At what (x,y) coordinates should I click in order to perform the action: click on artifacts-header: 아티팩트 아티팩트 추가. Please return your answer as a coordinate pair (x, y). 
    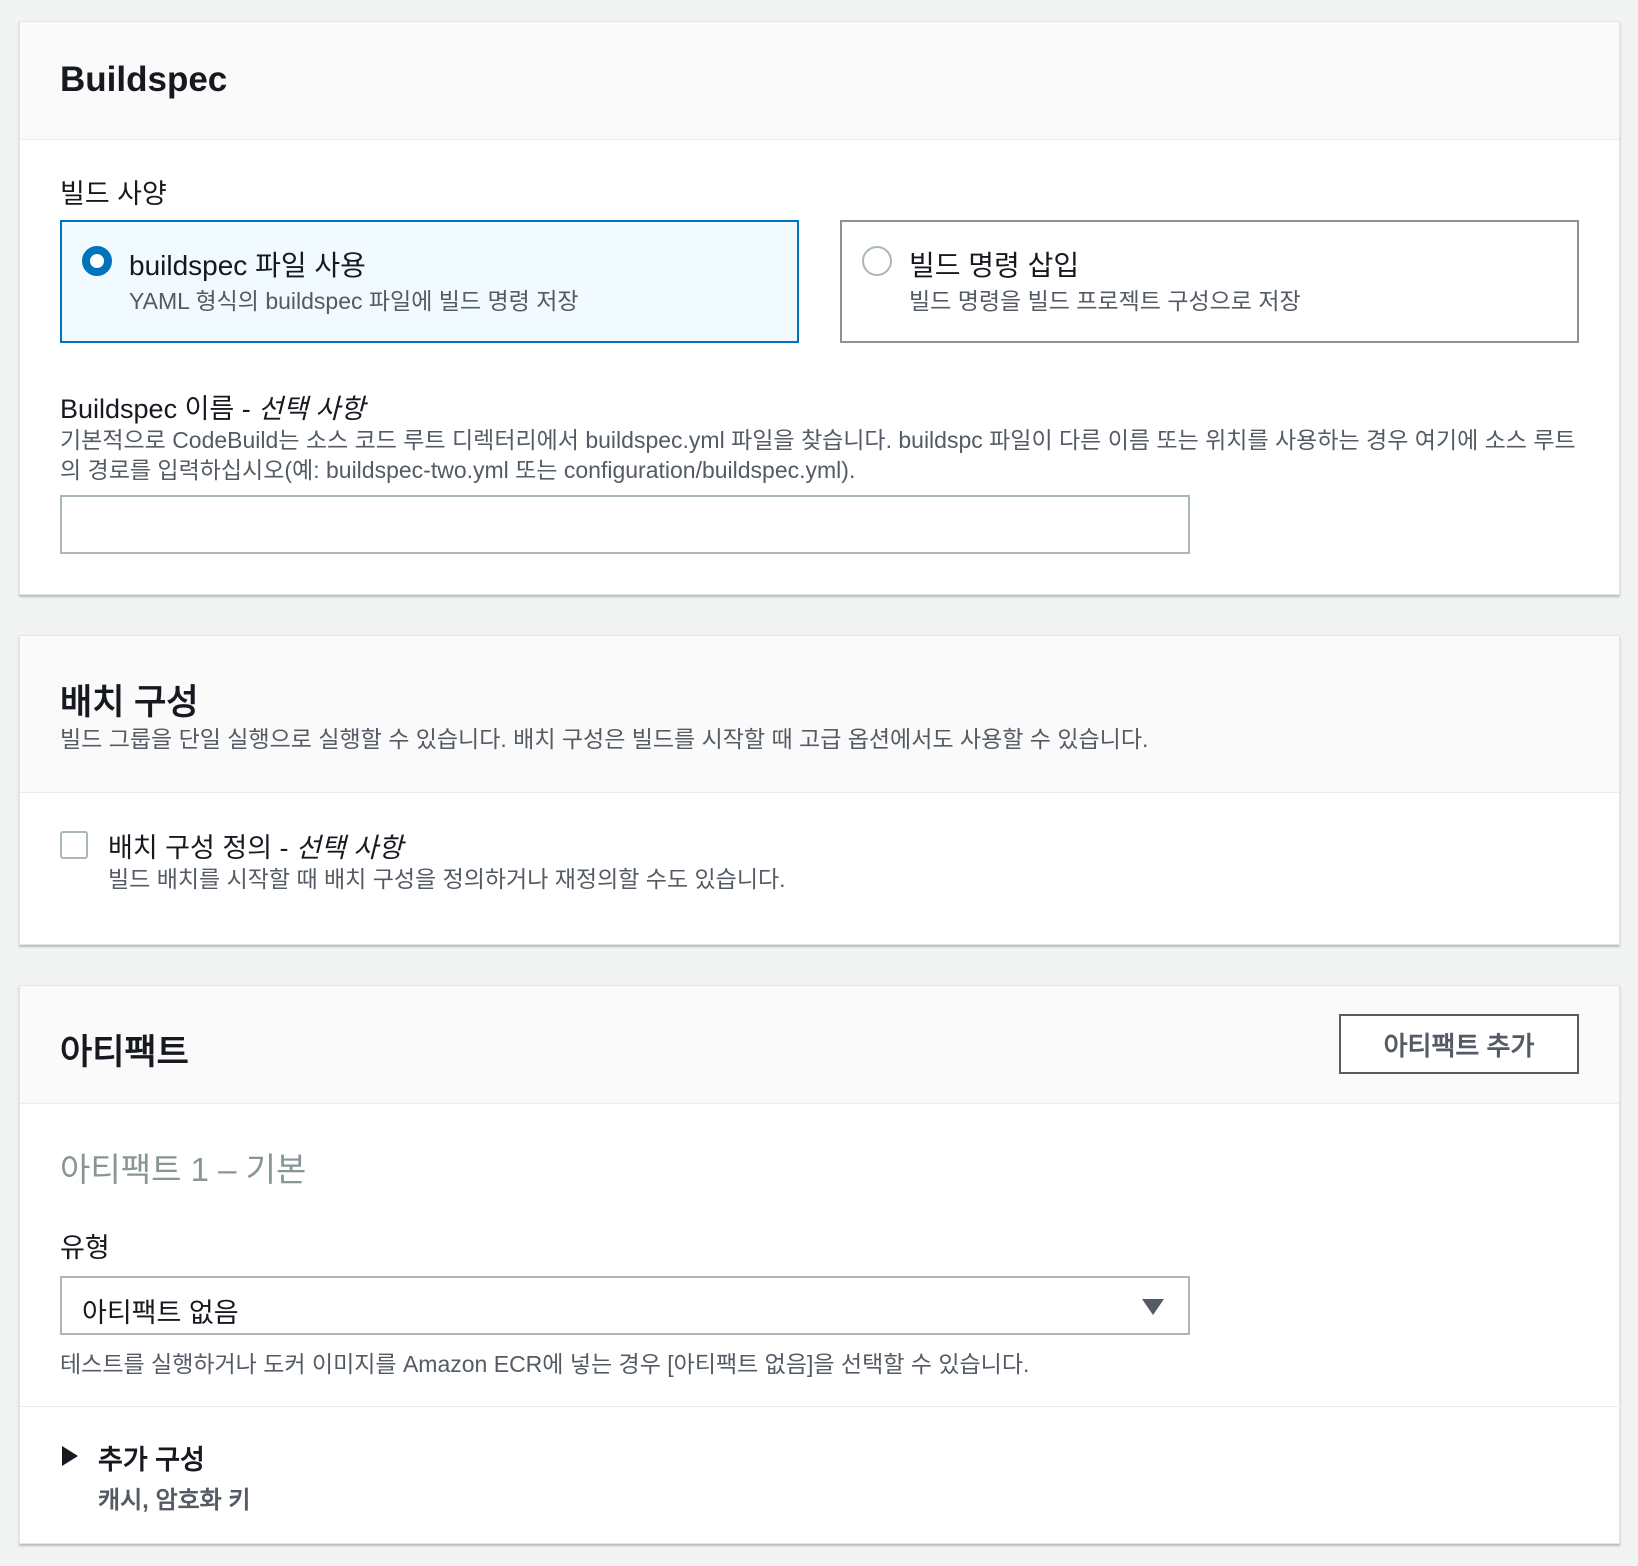
    Looking at the image, I should click on (819, 1045).